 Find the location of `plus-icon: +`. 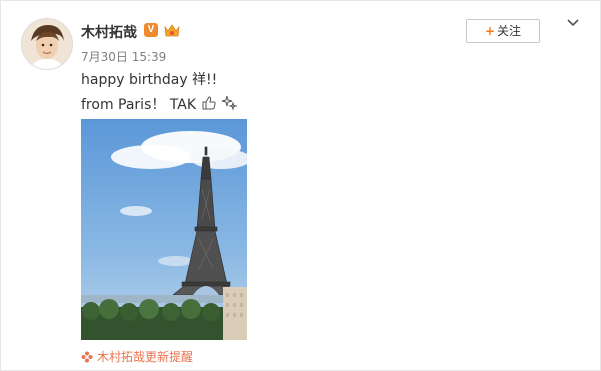

plus-icon: + is located at coordinates (490, 31).